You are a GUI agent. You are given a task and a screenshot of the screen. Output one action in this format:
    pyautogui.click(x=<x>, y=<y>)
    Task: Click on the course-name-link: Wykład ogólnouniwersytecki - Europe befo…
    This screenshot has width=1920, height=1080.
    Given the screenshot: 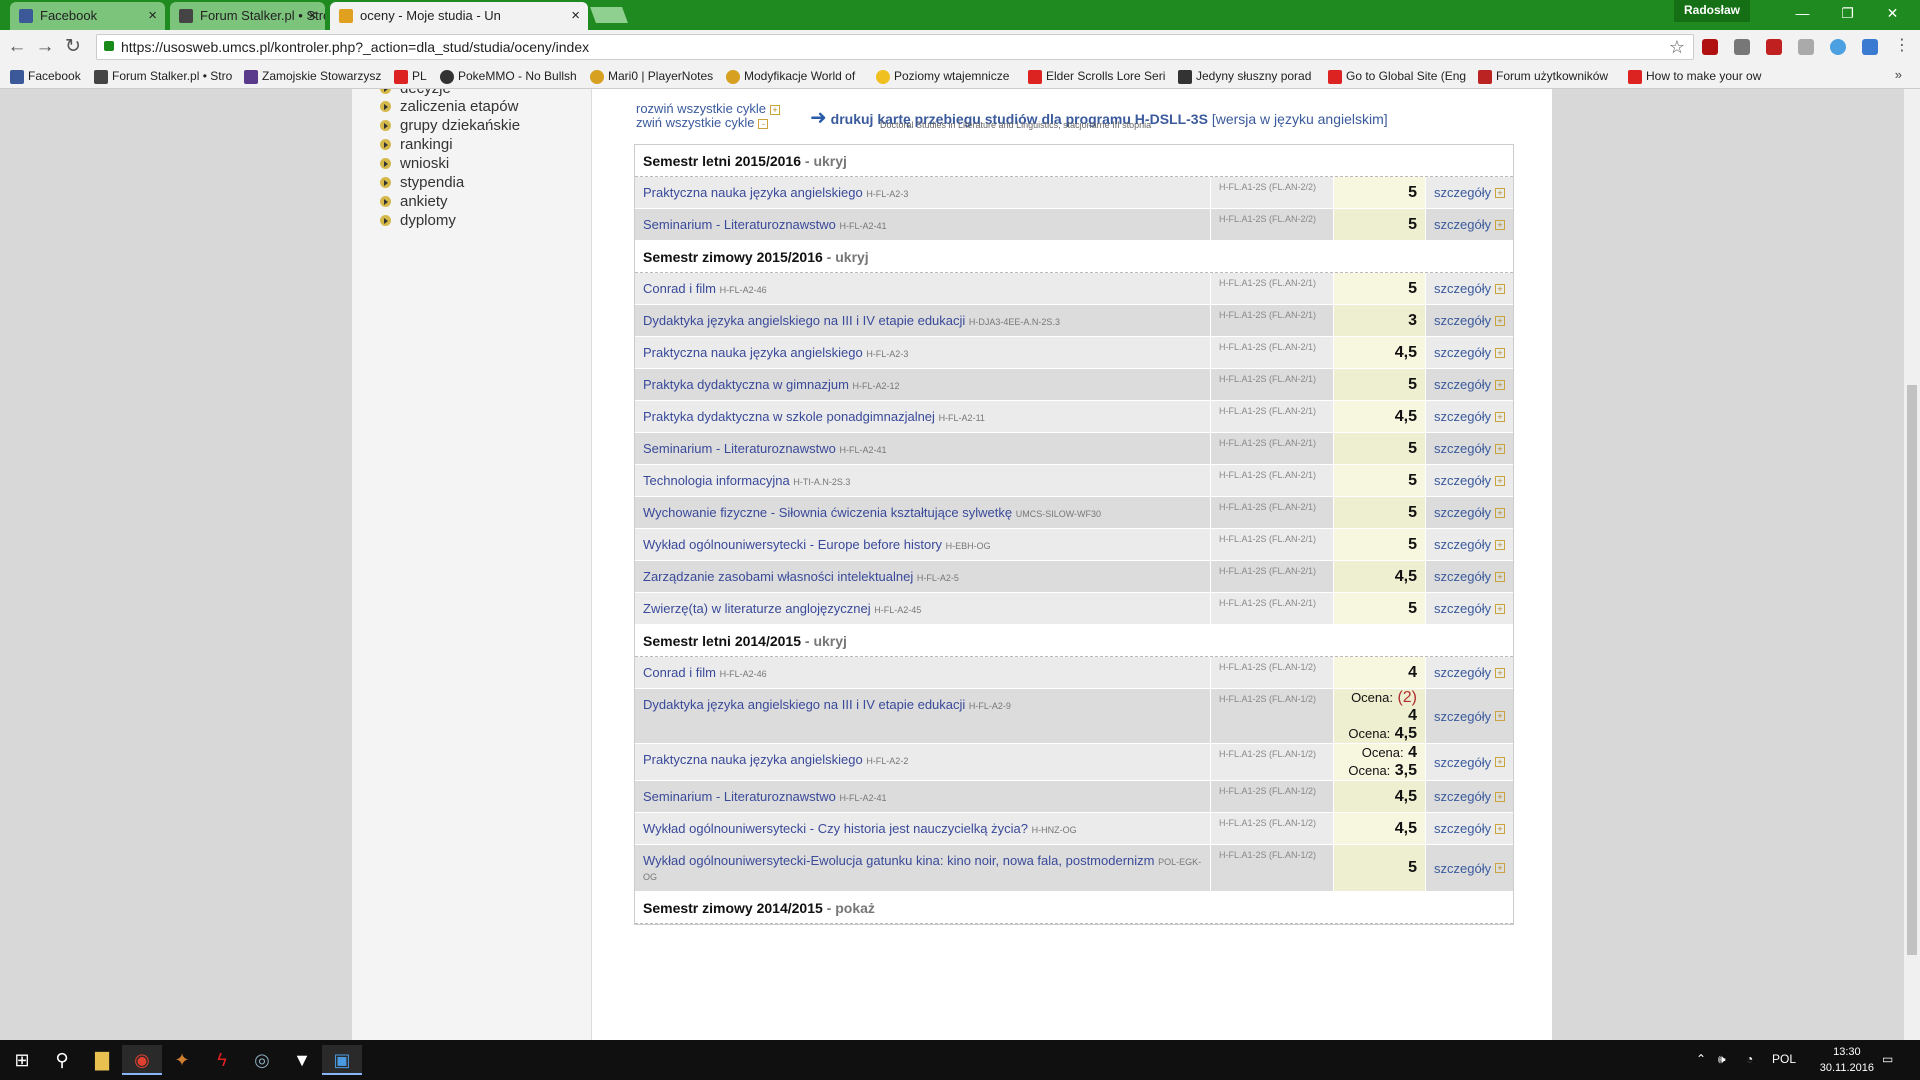 What is the action you would take?
    pyautogui.click(x=792, y=544)
    